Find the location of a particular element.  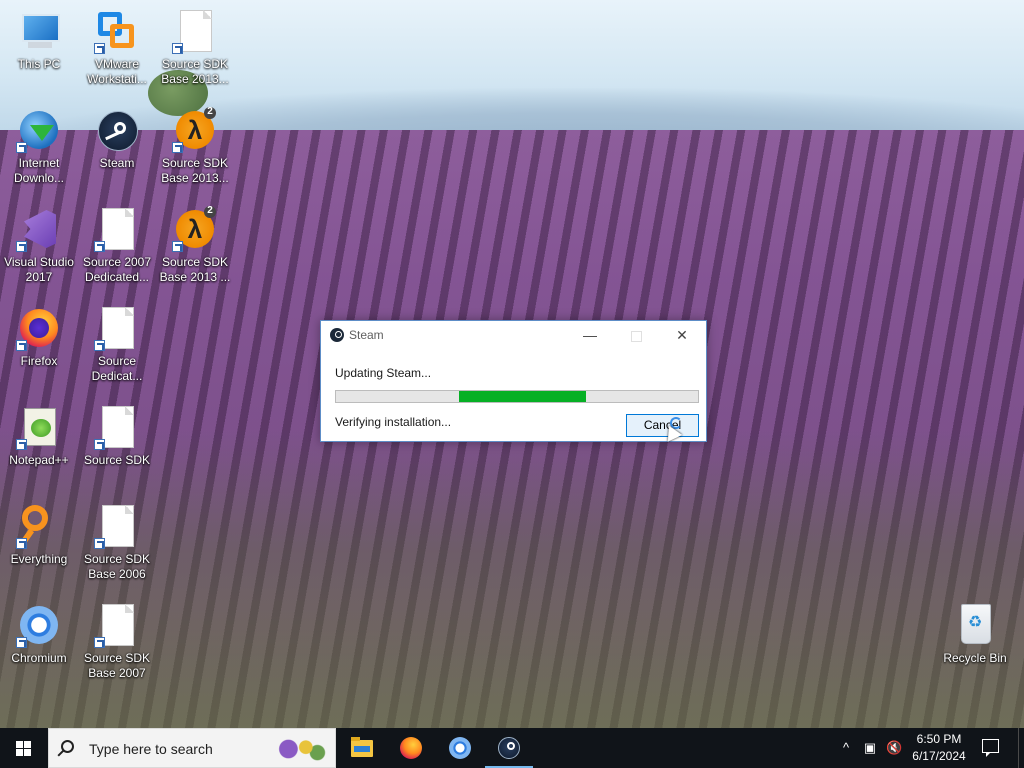

close-button: ✕ is located at coordinates (682, 335).